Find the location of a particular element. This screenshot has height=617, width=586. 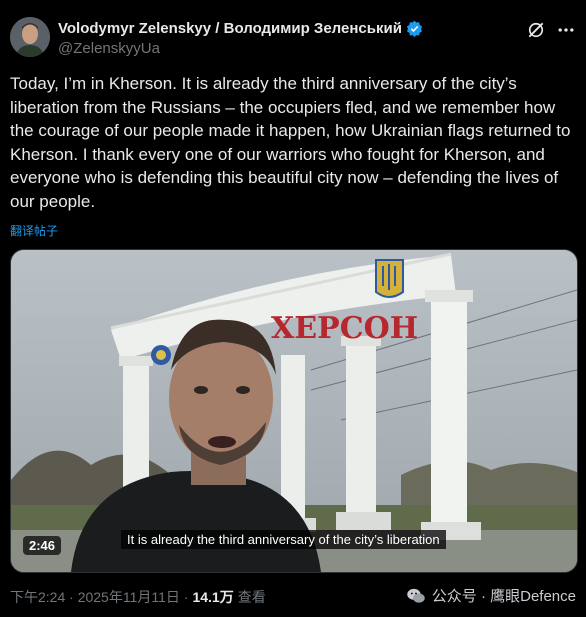

grok-icon is located at coordinates (536, 30).